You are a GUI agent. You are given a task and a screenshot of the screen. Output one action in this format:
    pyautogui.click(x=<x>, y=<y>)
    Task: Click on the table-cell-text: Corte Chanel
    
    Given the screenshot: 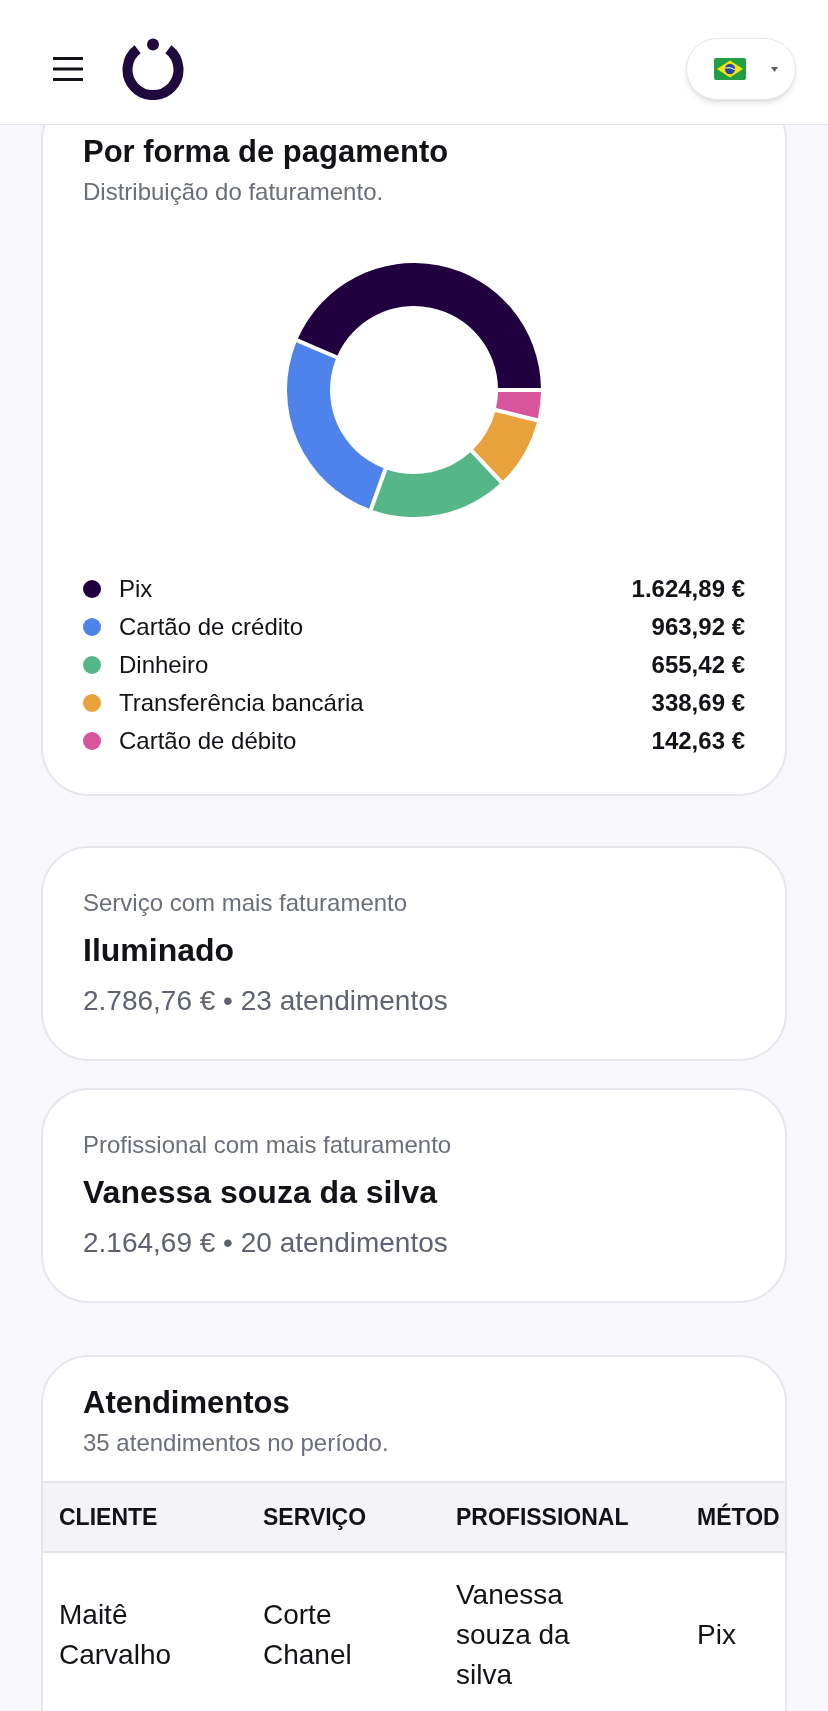 What is the action you would take?
    pyautogui.click(x=307, y=1635)
    